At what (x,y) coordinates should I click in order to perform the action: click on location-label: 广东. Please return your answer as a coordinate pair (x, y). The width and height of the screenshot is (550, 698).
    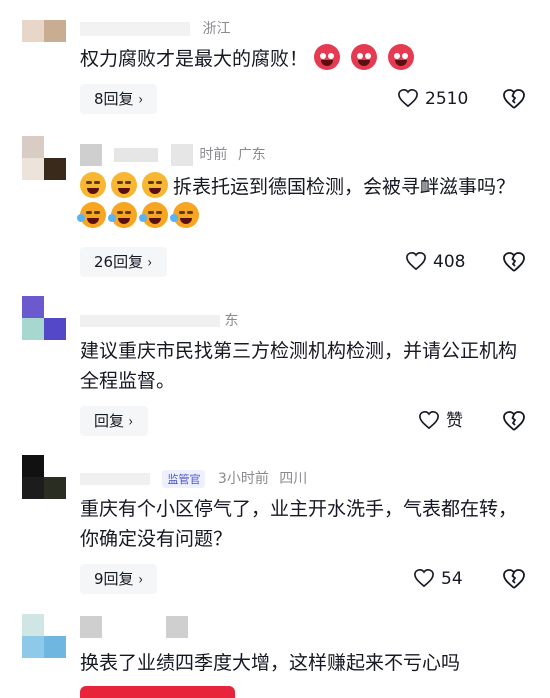
    Looking at the image, I should click on (251, 155).